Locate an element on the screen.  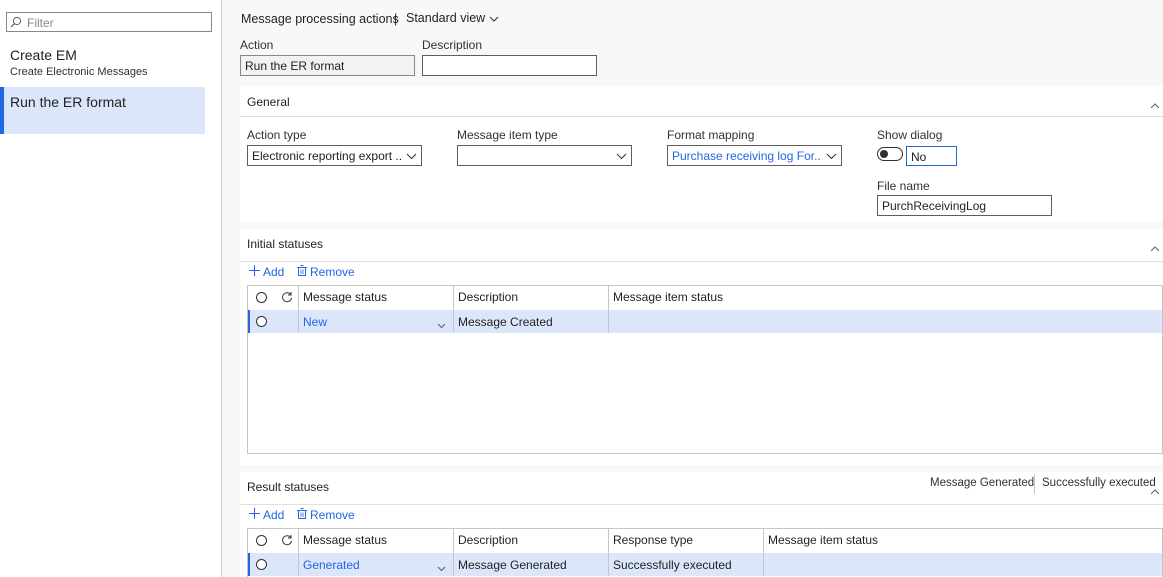
show-dialog-toggle is located at coordinates (890, 154).